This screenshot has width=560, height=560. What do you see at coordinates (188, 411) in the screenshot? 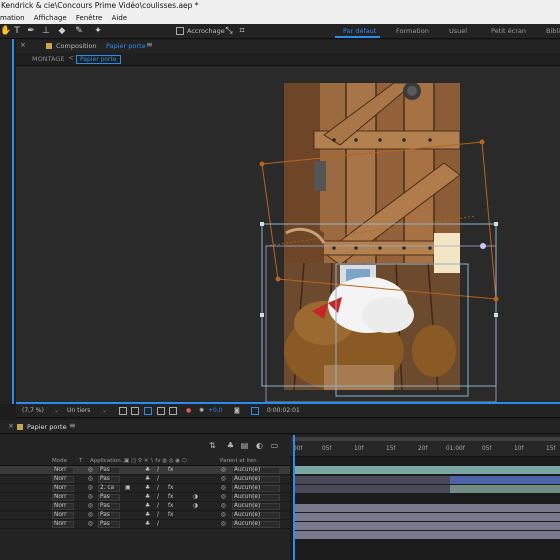
I see `color-channel-icon: ●` at bounding box center [188, 411].